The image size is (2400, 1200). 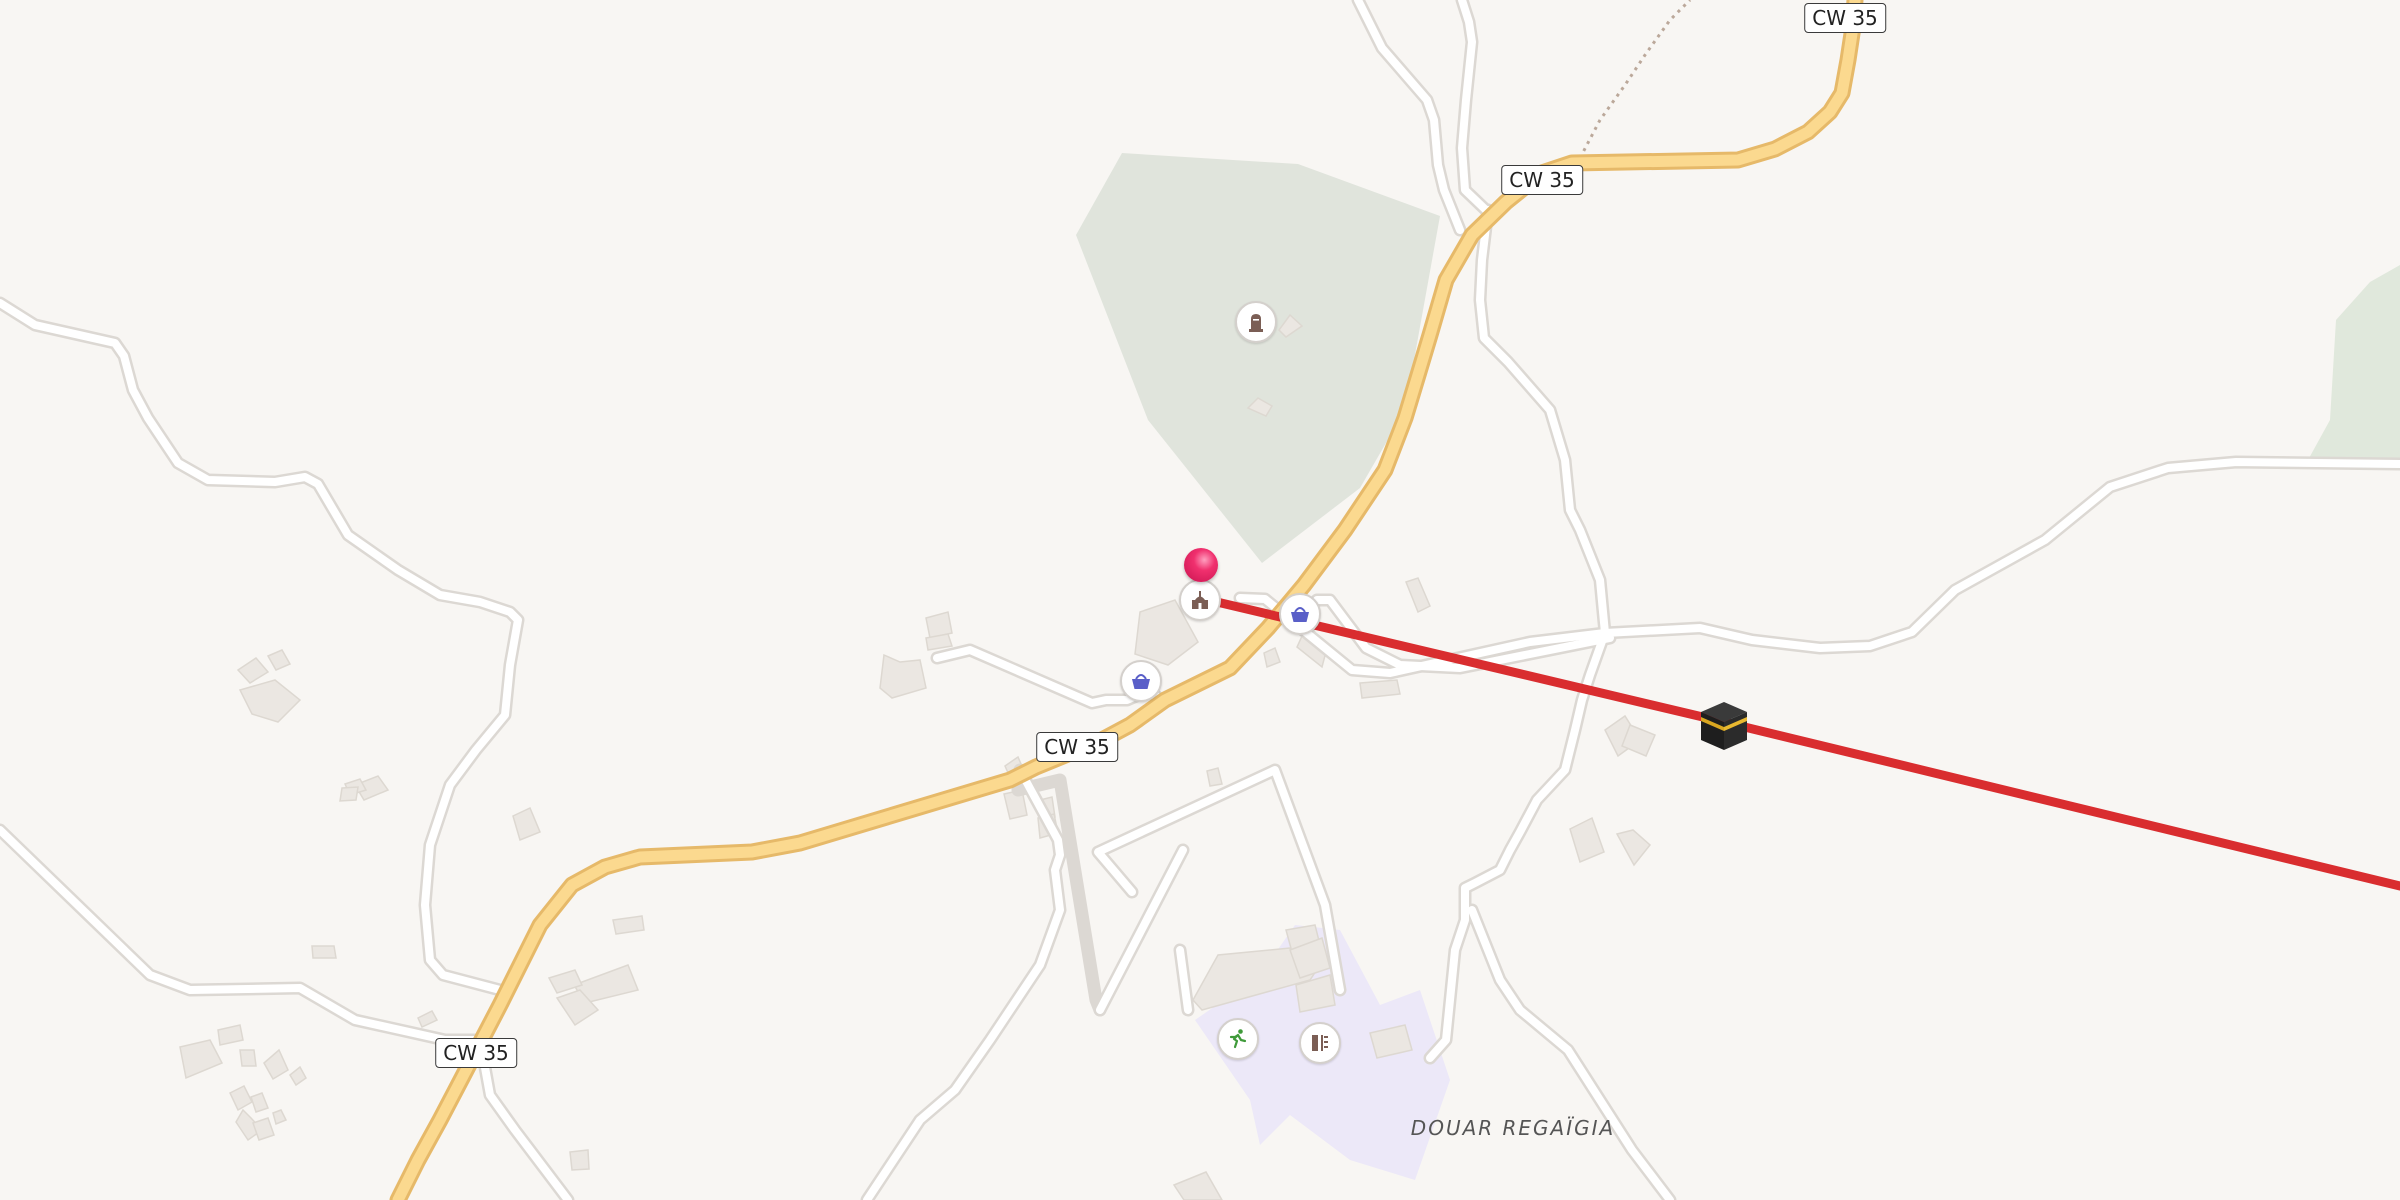 I want to click on sports-poi, so click(x=1238, y=1039).